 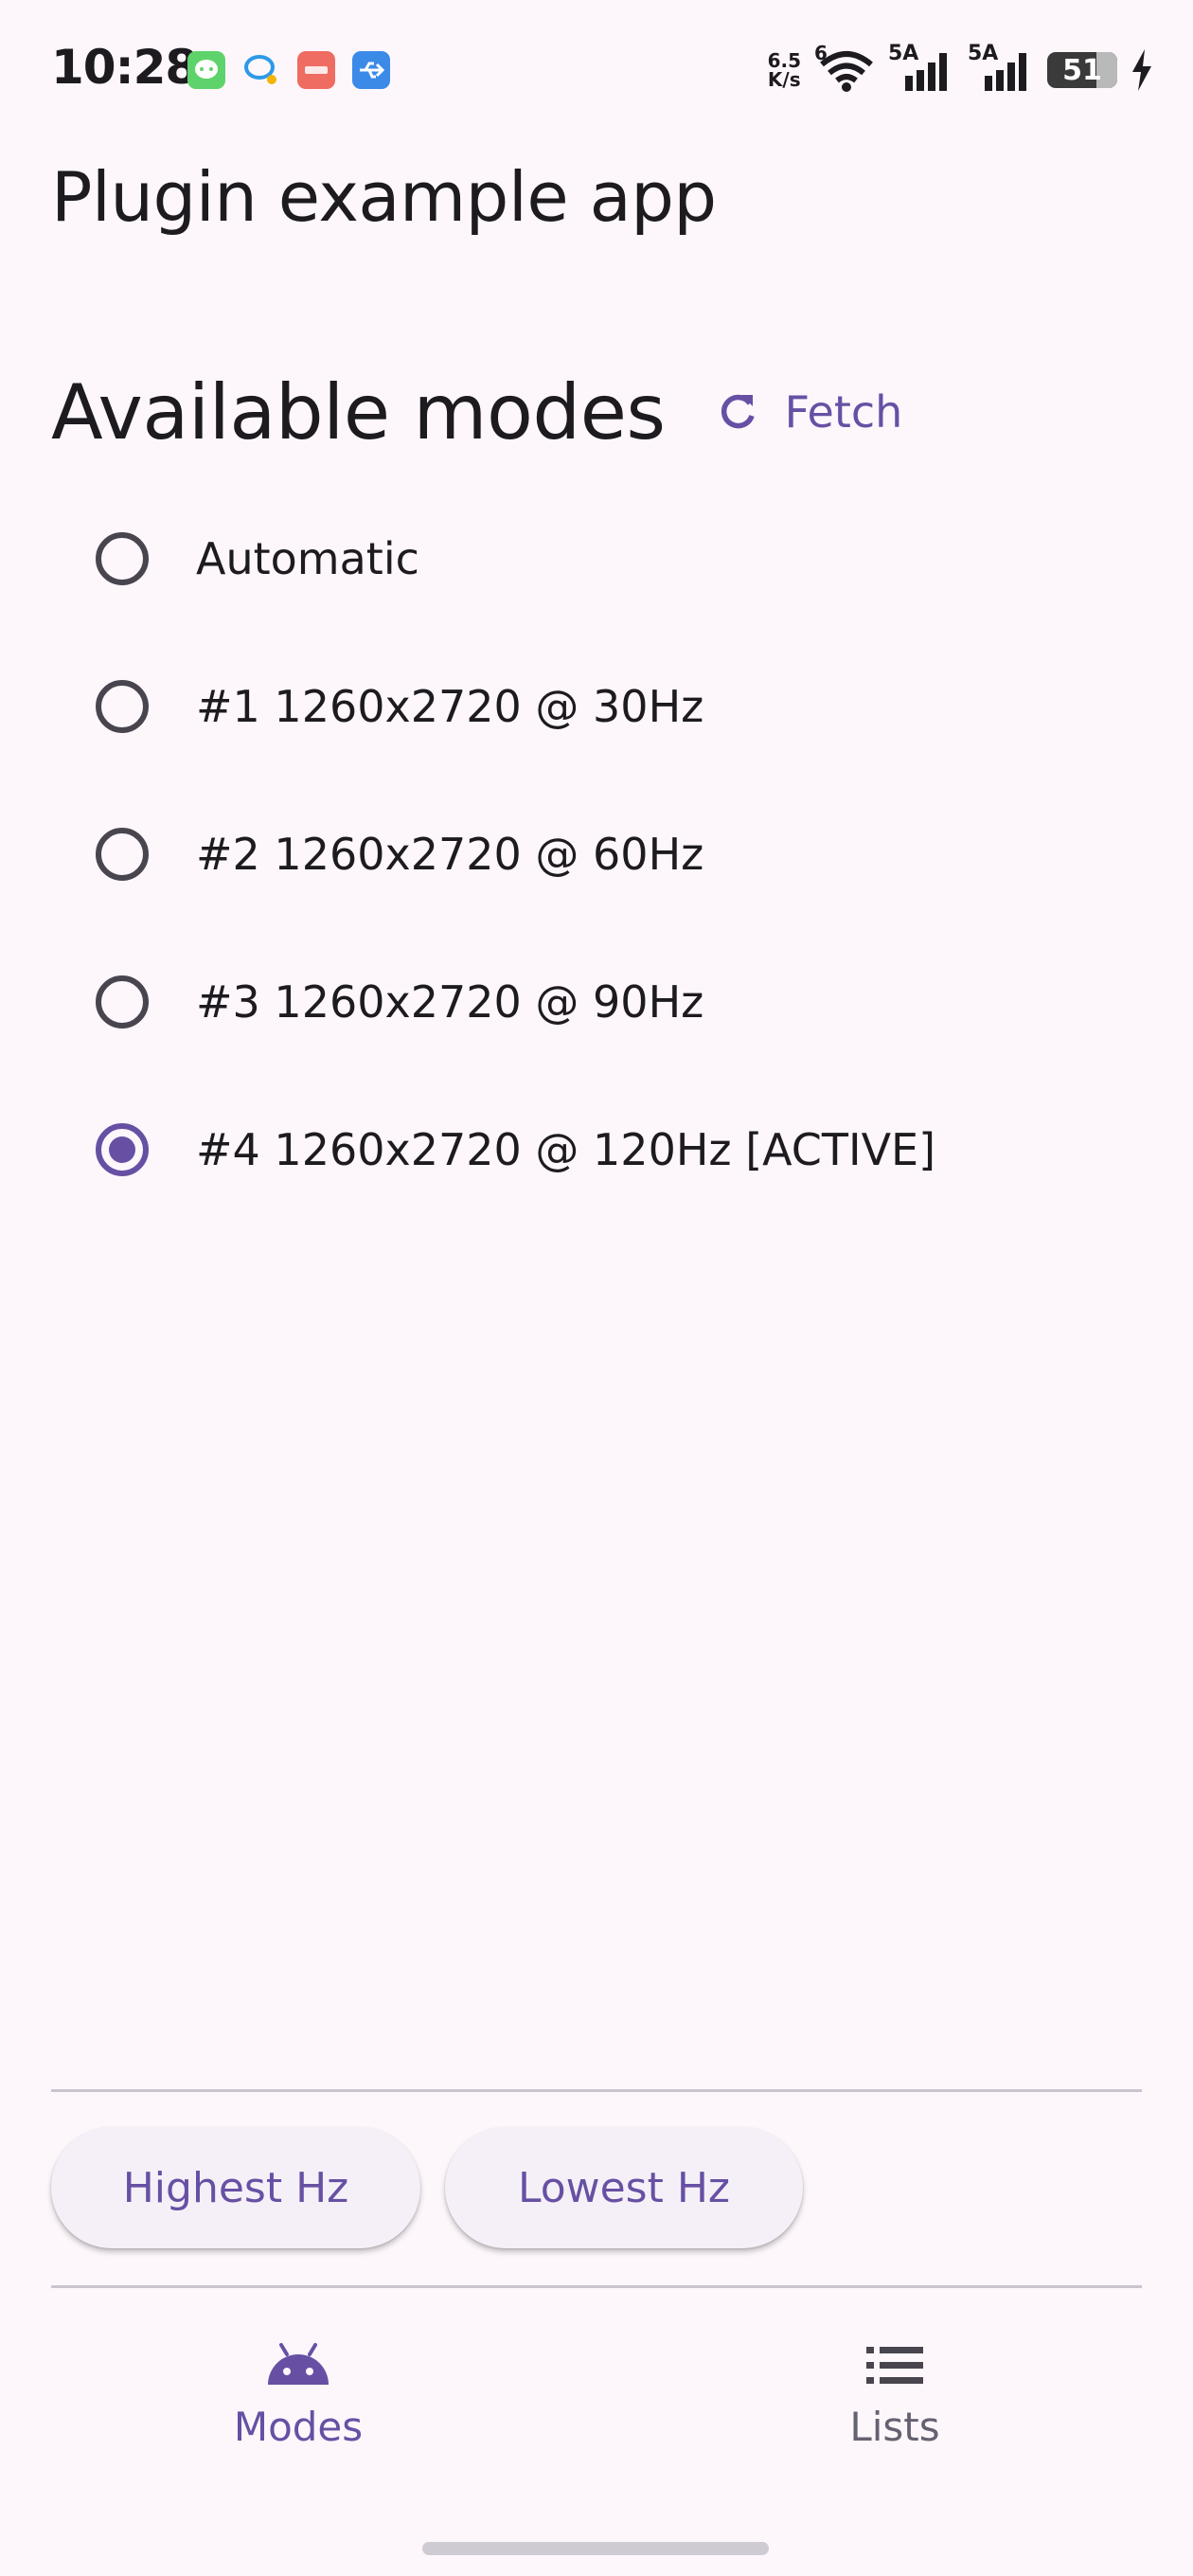 I want to click on home-indicator, so click(x=595, y=2548).